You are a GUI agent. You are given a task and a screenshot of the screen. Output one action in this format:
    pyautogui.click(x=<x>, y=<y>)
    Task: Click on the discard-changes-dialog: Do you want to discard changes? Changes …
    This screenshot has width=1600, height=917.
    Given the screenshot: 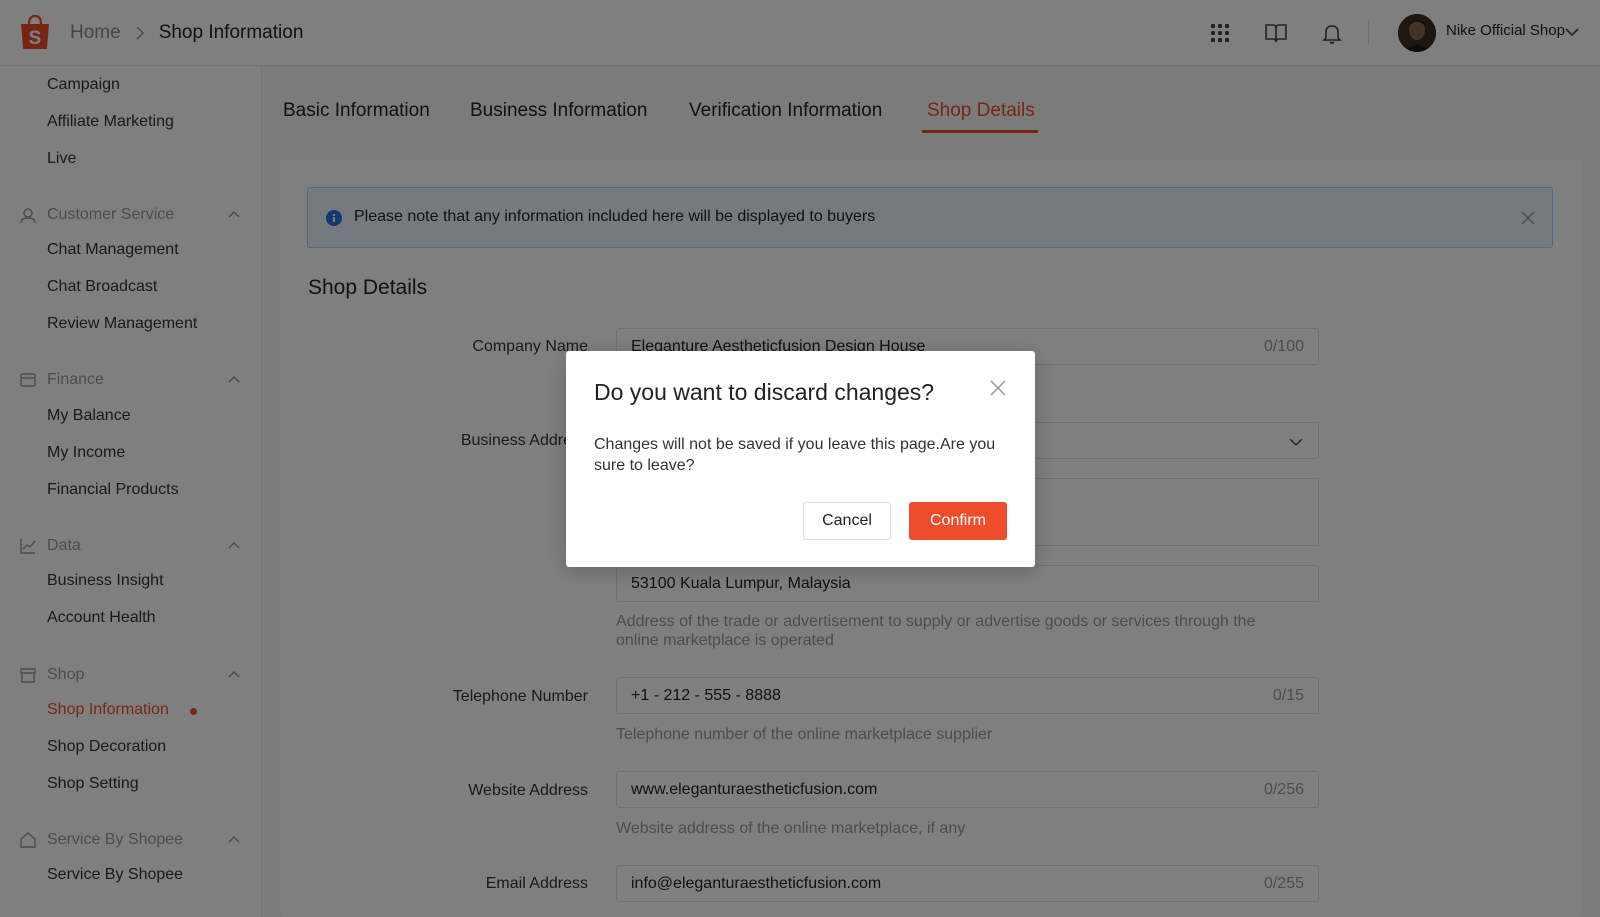 What is the action you would take?
    pyautogui.click(x=800, y=459)
    